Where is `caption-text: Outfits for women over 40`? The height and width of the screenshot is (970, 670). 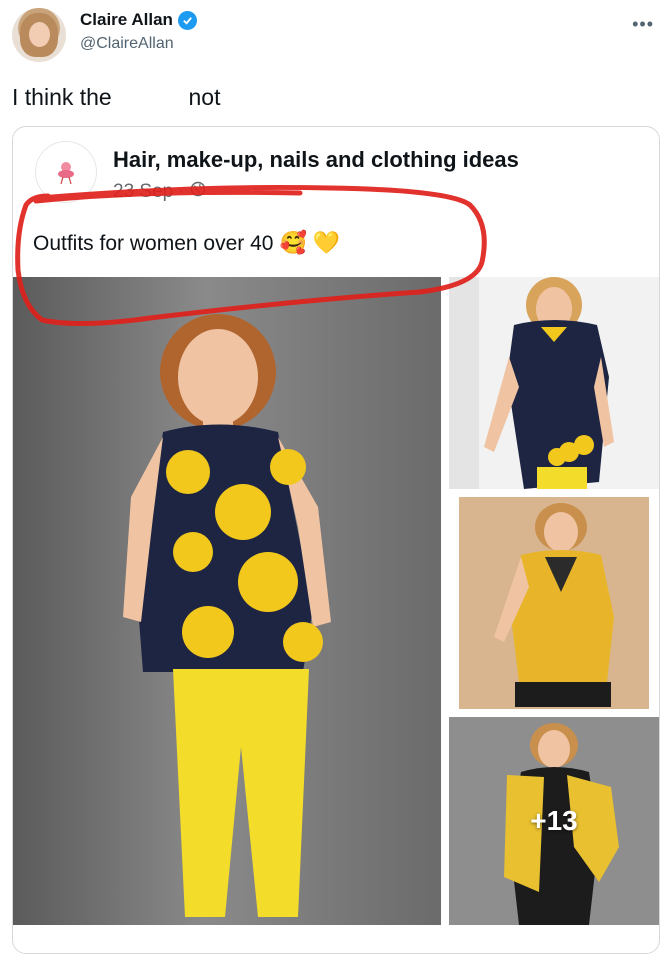
caption-text: Outfits for women over 40 is located at coordinates (153, 243).